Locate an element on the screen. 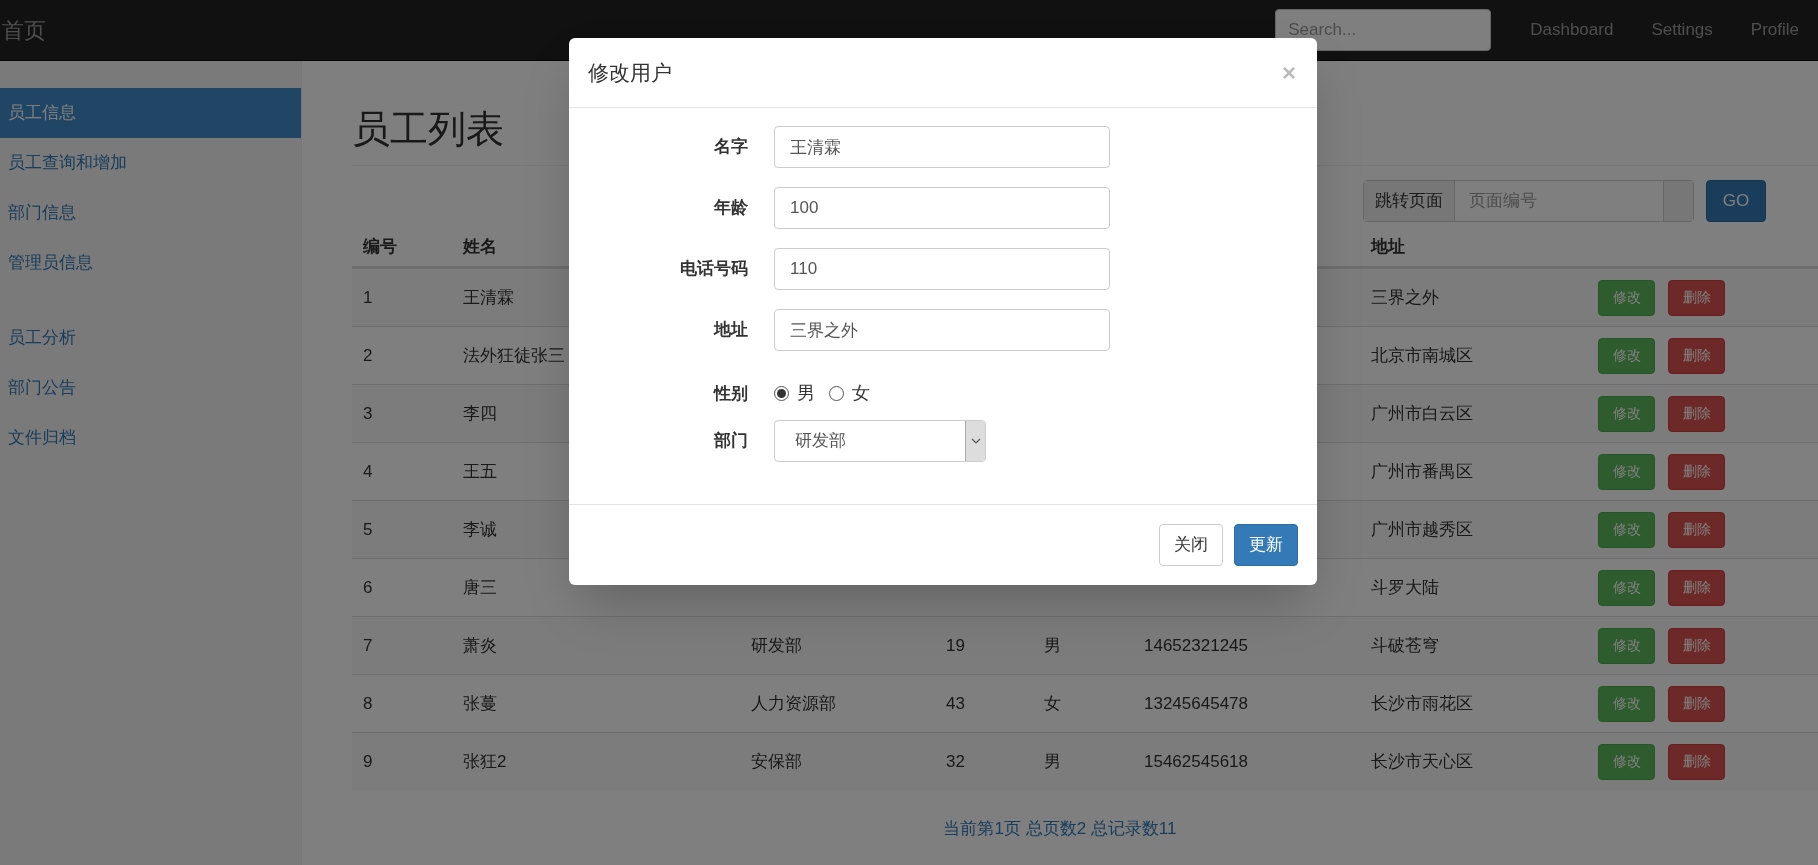 The height and width of the screenshot is (865, 1818). field-label: 年龄 is located at coordinates (731, 208).